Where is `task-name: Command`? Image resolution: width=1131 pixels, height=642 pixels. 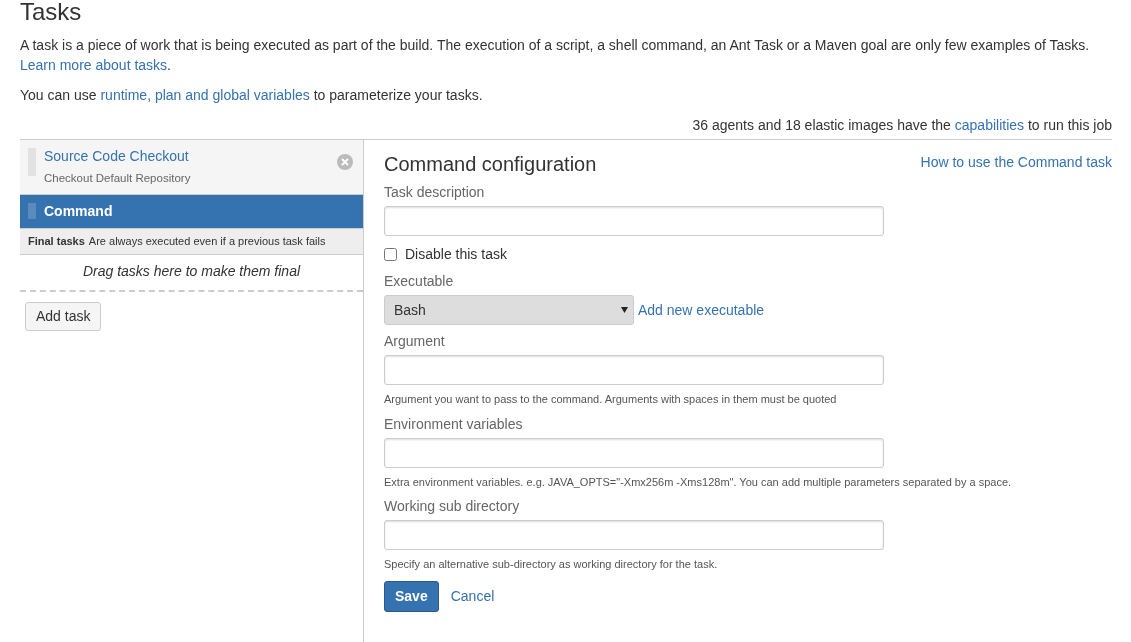 task-name: Command is located at coordinates (78, 211).